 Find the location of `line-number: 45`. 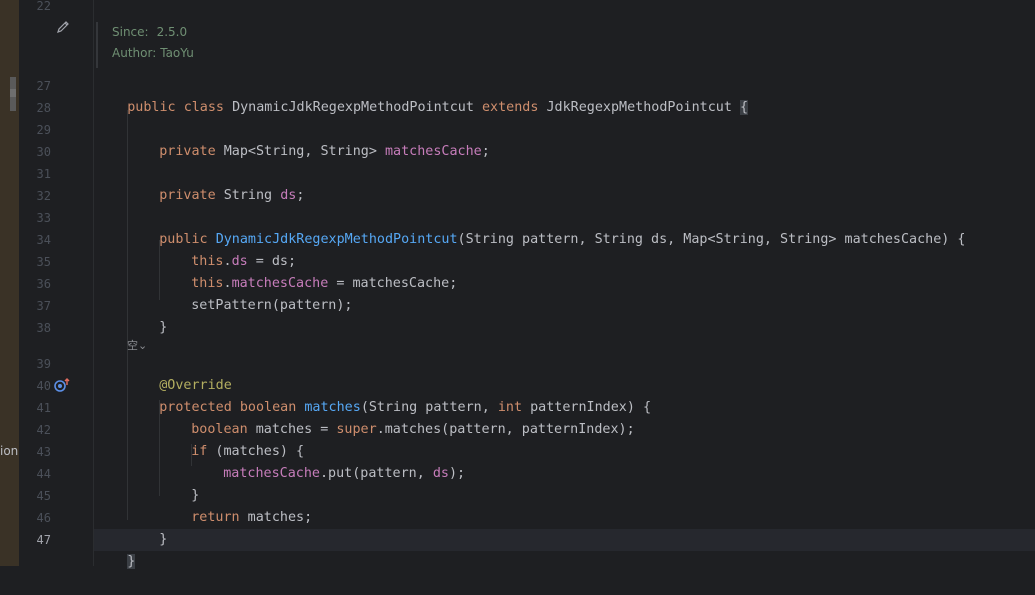

line-number: 45 is located at coordinates (43, 496).